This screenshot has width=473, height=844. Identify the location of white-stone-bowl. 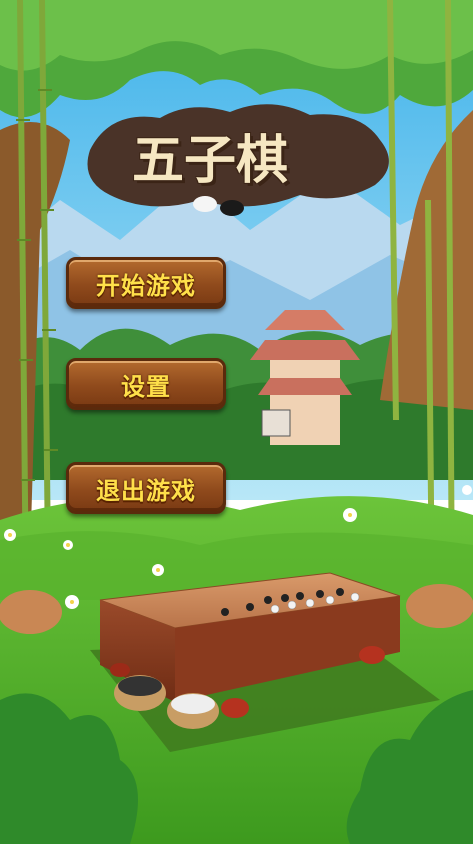
(193, 711).